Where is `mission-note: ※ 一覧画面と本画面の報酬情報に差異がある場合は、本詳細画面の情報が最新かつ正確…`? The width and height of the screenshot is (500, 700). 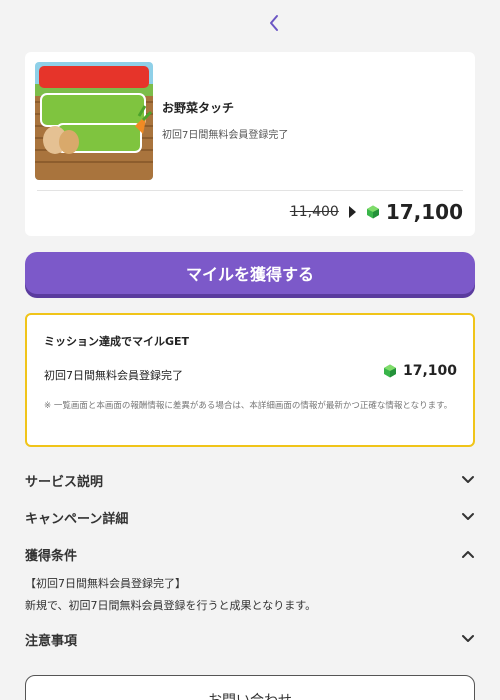
mission-note: ※ 一覧画面と本画面の報酬情報に差異がある場合は、本詳細画面の情報が最新かつ正確… is located at coordinates (248, 406).